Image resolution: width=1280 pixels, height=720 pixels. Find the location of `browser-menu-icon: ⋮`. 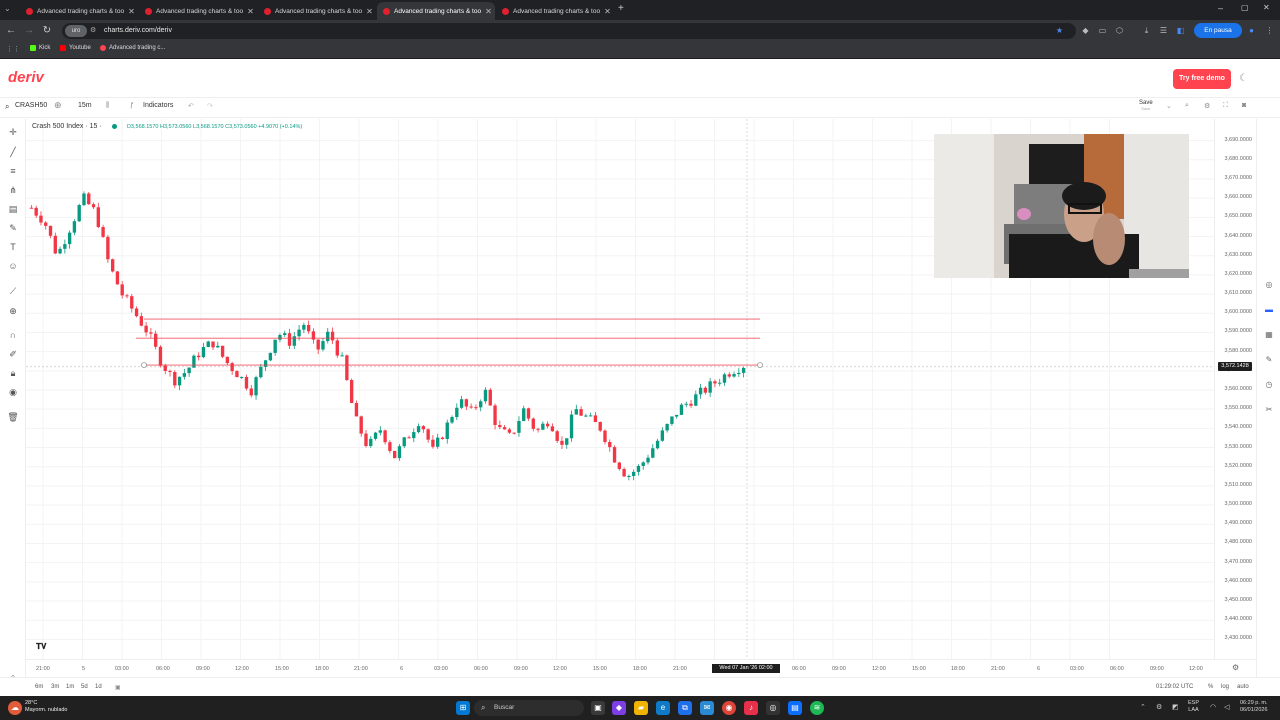

browser-menu-icon: ⋮ is located at coordinates (1269, 30).